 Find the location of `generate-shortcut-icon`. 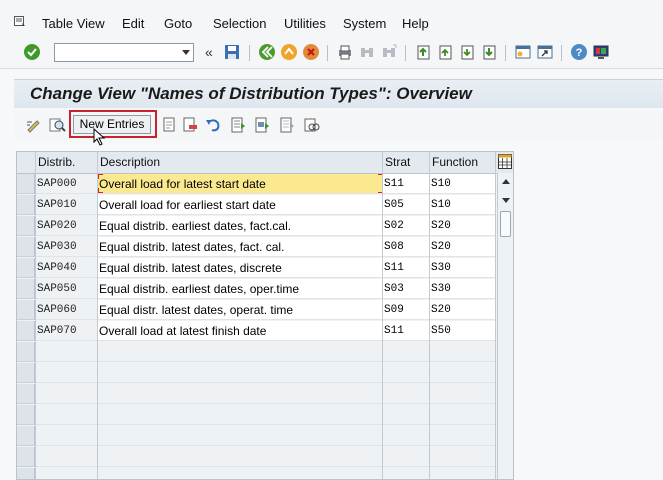

generate-shortcut-icon is located at coordinates (545, 52).